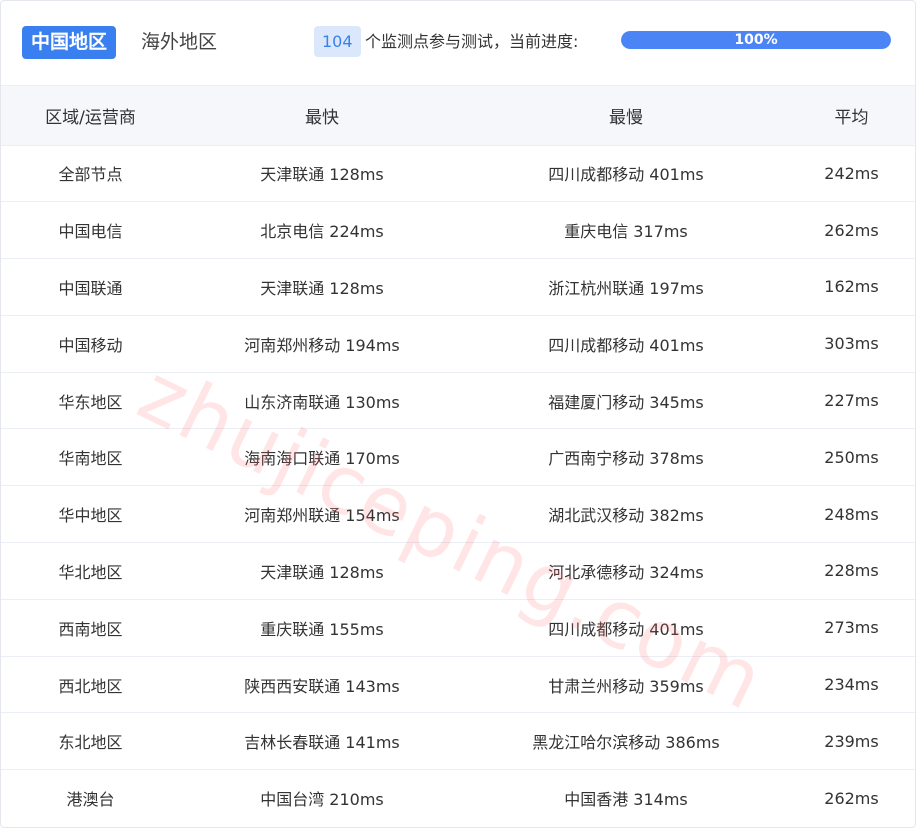  I want to click on header-fastest: 最快, so click(322, 116).